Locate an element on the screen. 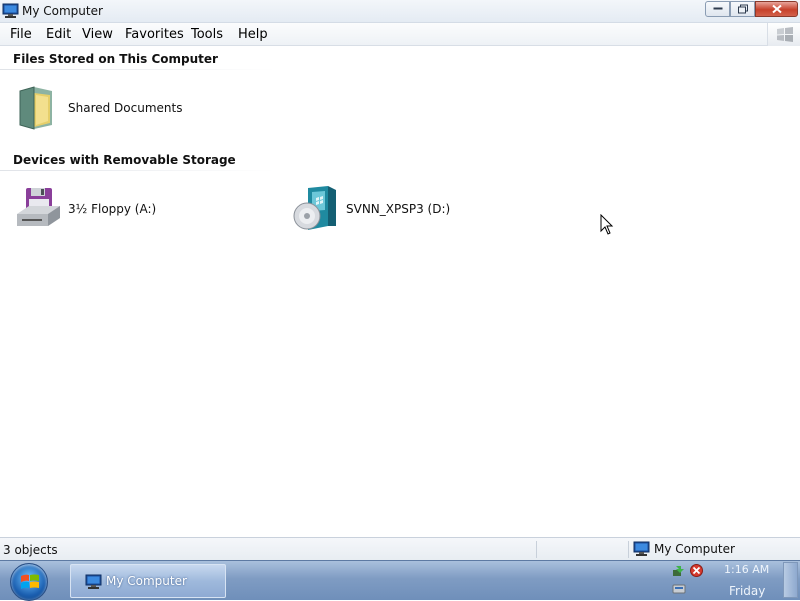  windows-logo is located at coordinates (783, 34).